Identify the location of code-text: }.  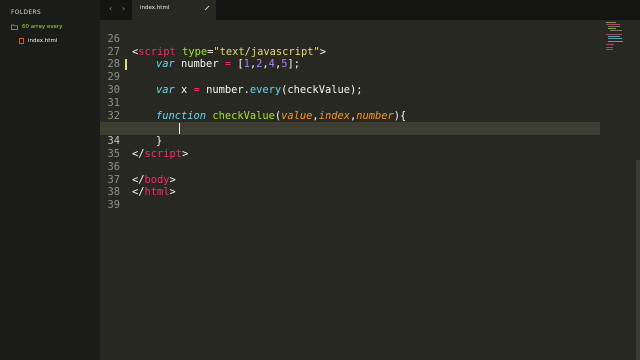
(159, 141).